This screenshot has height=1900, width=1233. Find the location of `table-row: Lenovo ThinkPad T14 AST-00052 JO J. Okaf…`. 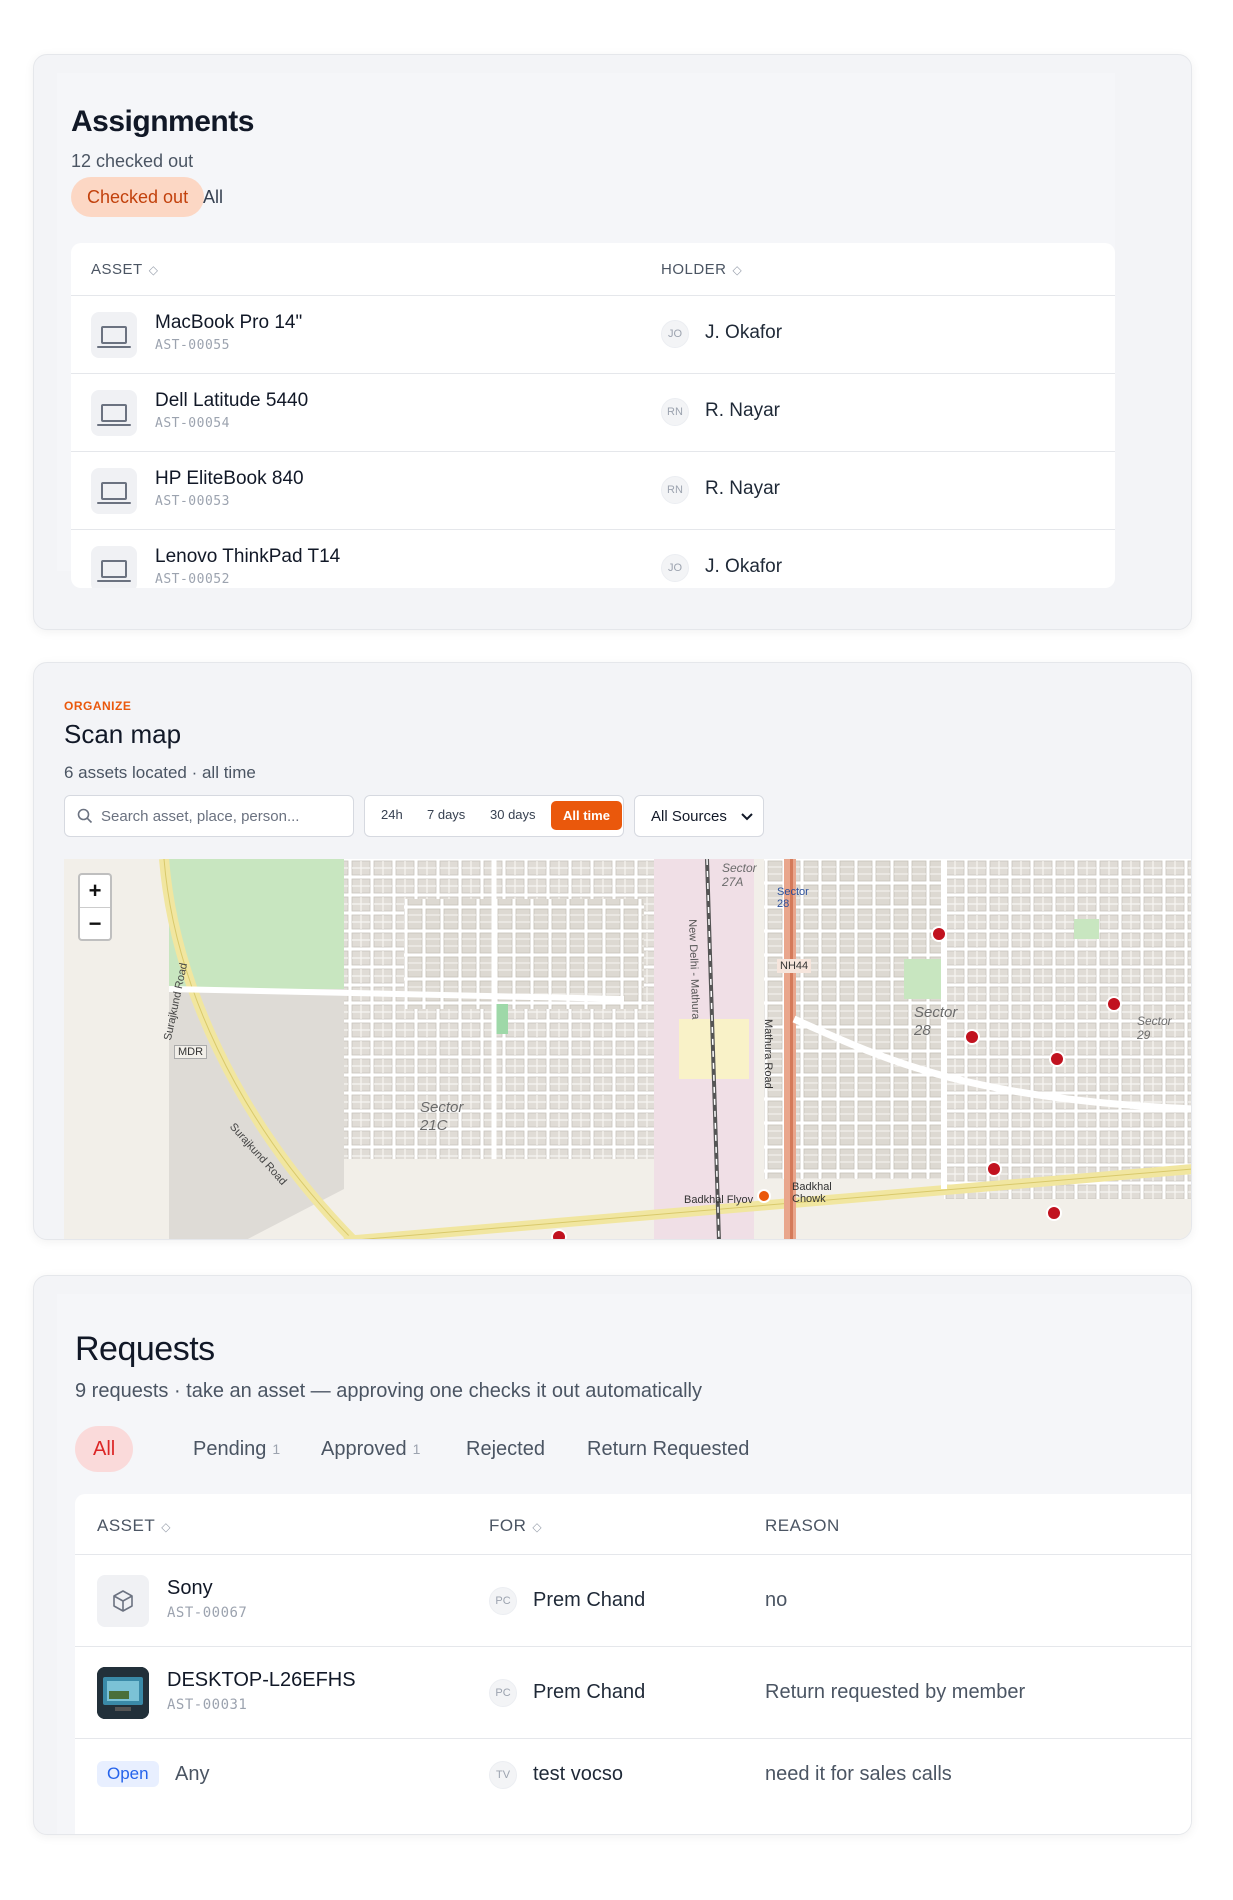

table-row: Lenovo ThinkPad T14 AST-00052 JO J. Okaf… is located at coordinates (593, 558).